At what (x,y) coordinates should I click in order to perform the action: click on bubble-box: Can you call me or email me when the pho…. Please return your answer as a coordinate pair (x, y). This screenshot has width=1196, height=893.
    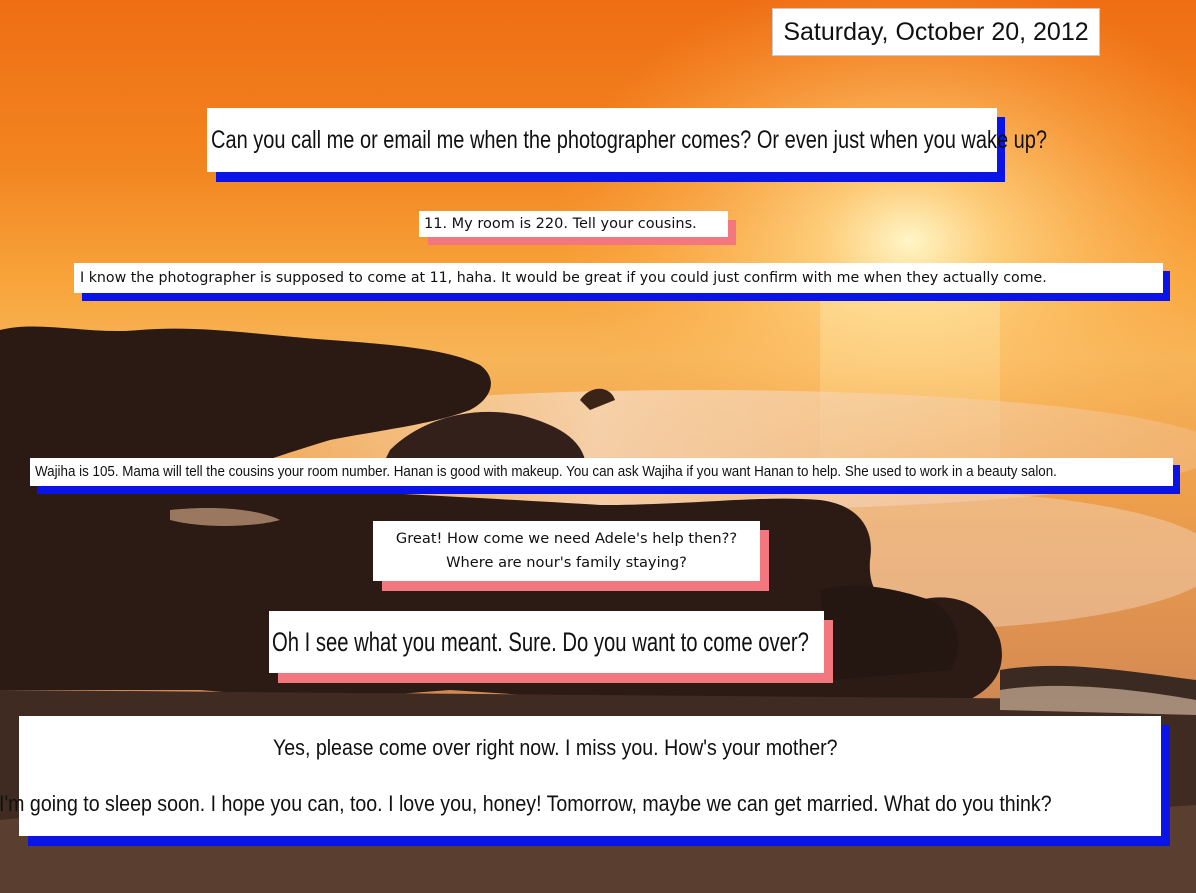
    Looking at the image, I should click on (627, 140).